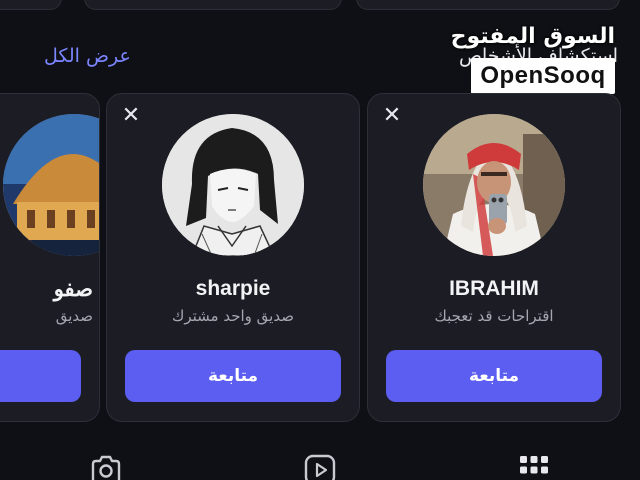 This screenshot has width=640, height=480. I want to click on person-name: IBRAHIM, so click(494, 289).